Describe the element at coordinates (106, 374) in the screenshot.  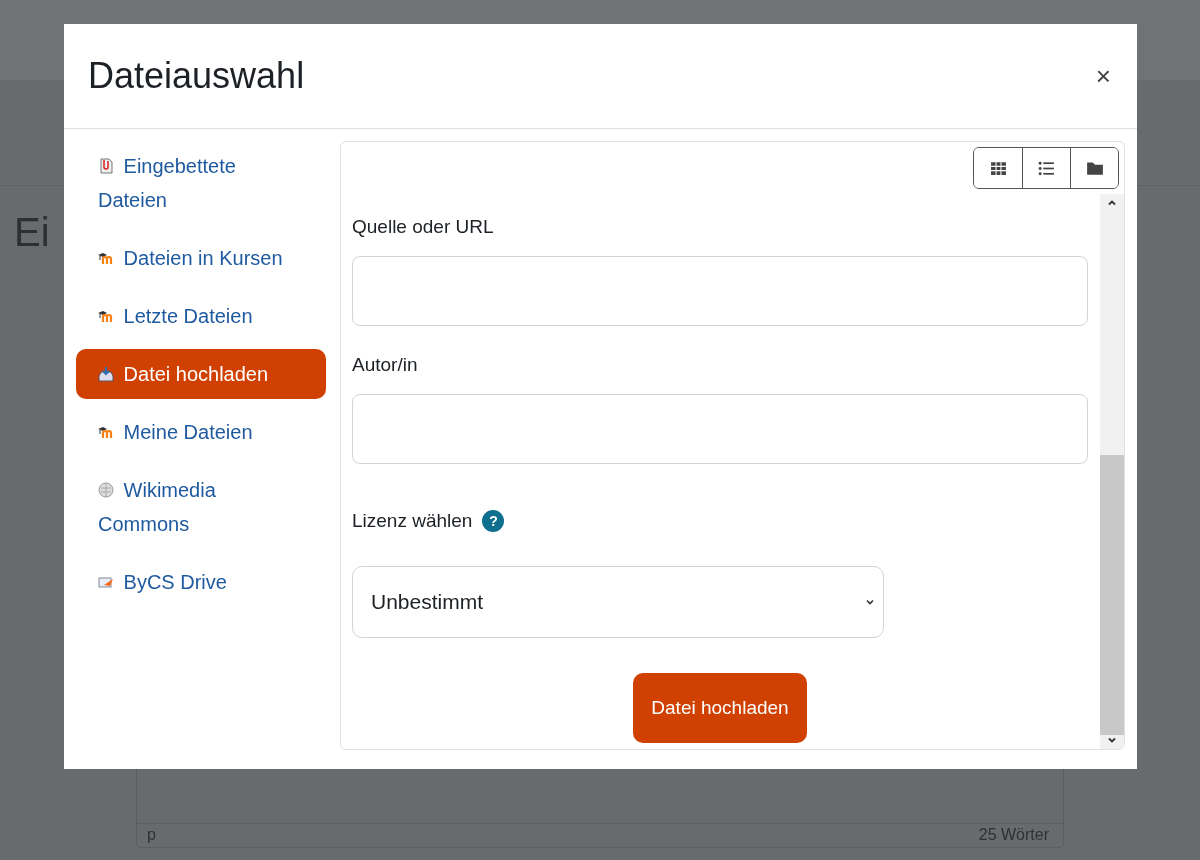
I see `upload-tray-icon` at that location.